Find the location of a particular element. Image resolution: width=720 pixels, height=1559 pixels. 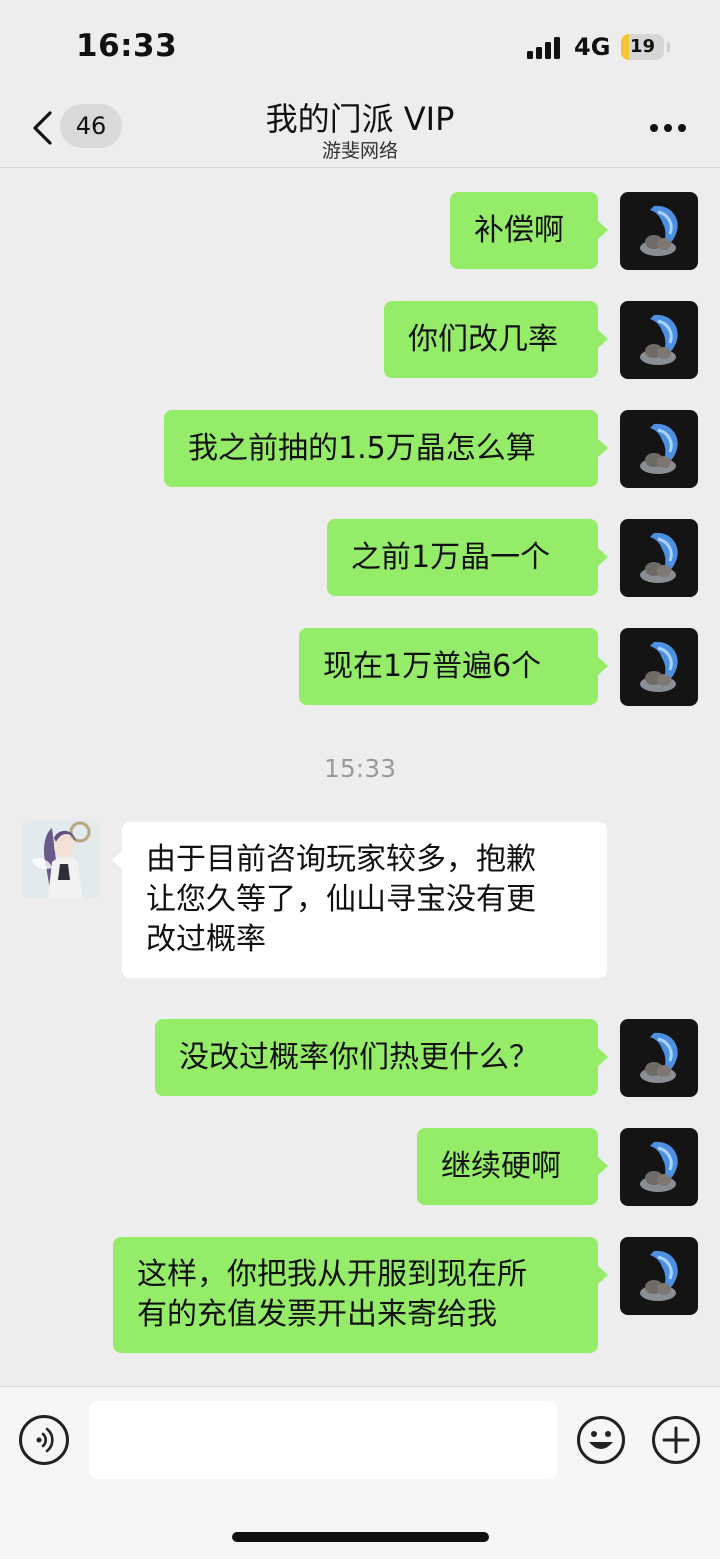

outgoing-message: 你们改几率 is located at coordinates (496, 339).